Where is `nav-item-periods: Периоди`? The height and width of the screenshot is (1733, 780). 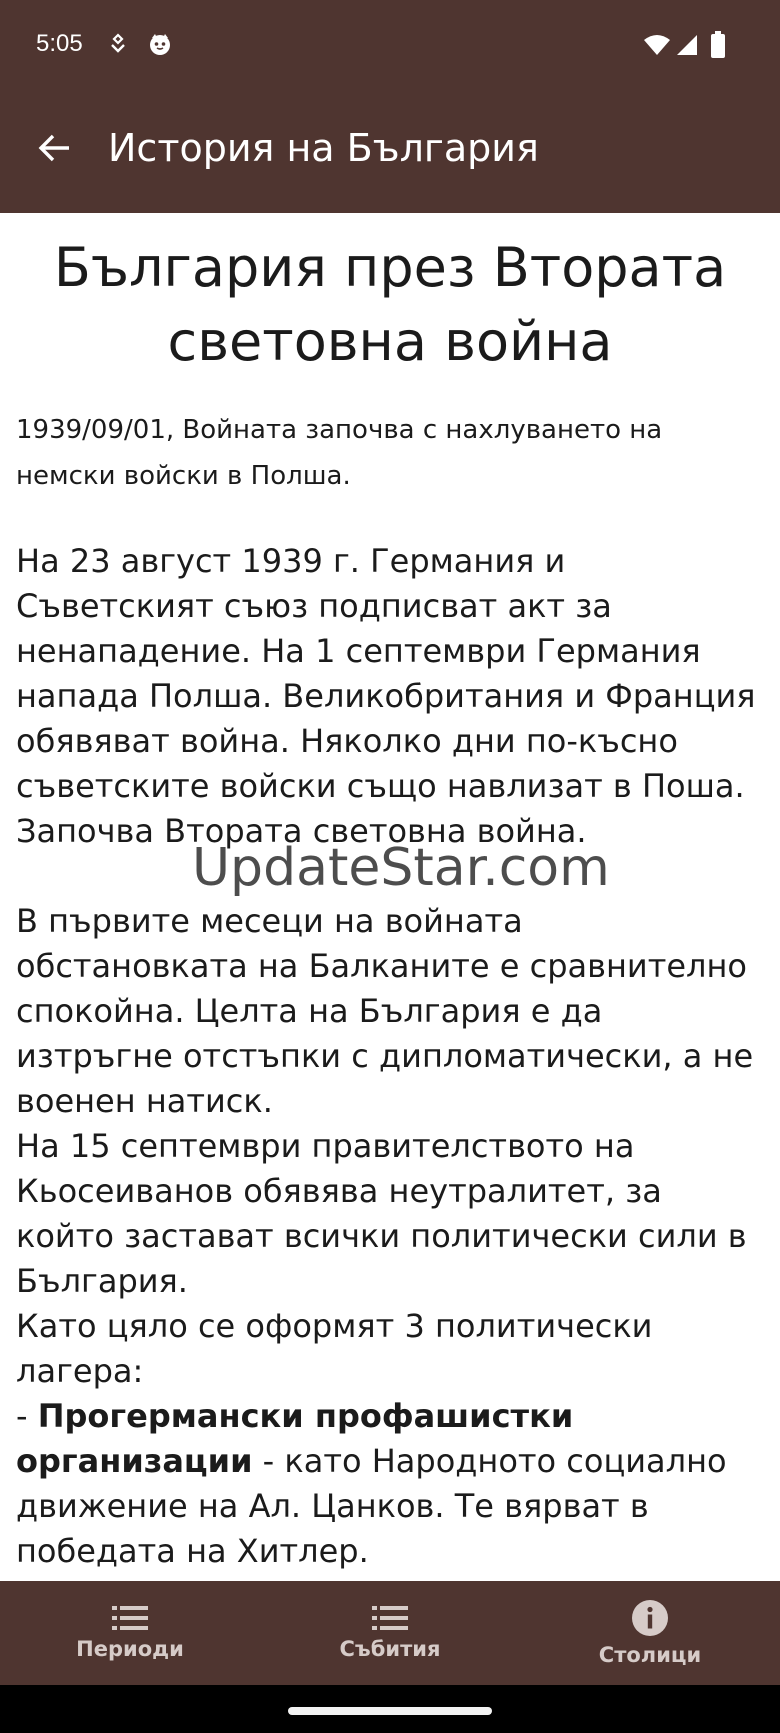
nav-item-periods: Периоди is located at coordinates (130, 1633).